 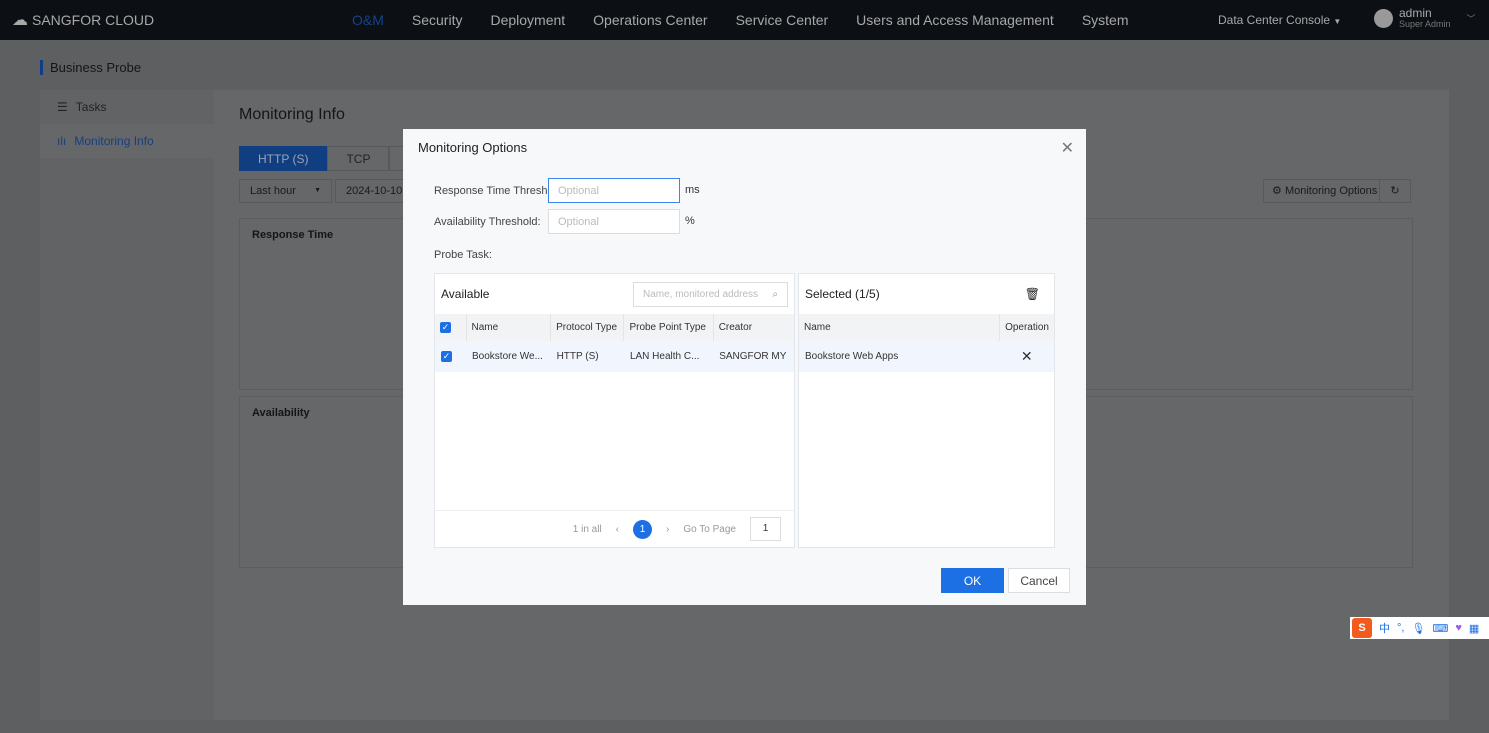 What do you see at coordinates (127, 405) in the screenshot?
I see `sidebar: ☰ Tasks ılı Monitoring Info` at bounding box center [127, 405].